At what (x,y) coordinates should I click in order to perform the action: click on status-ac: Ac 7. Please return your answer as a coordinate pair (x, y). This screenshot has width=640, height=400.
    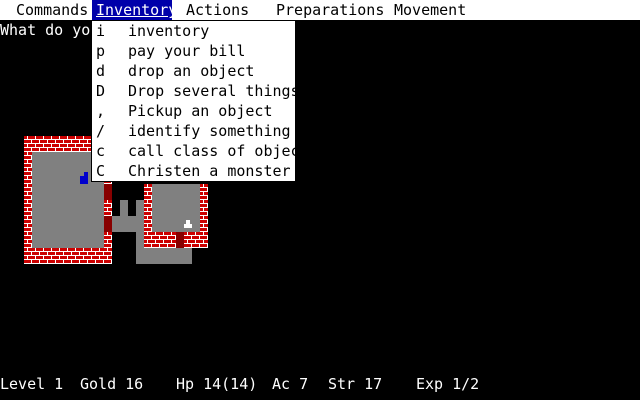
    Looking at the image, I should click on (290, 384).